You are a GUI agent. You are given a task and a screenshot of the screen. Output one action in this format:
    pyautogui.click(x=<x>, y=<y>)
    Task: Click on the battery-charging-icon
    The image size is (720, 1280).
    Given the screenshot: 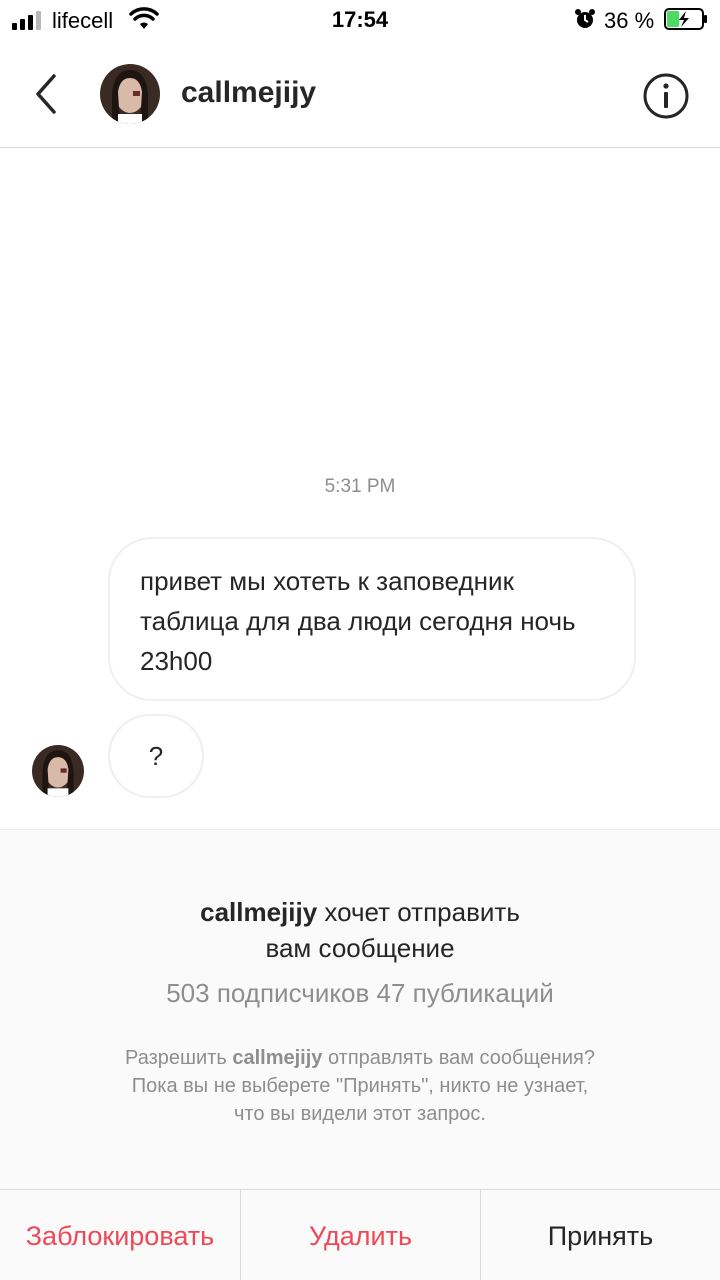 What is the action you would take?
    pyautogui.click(x=685, y=19)
    